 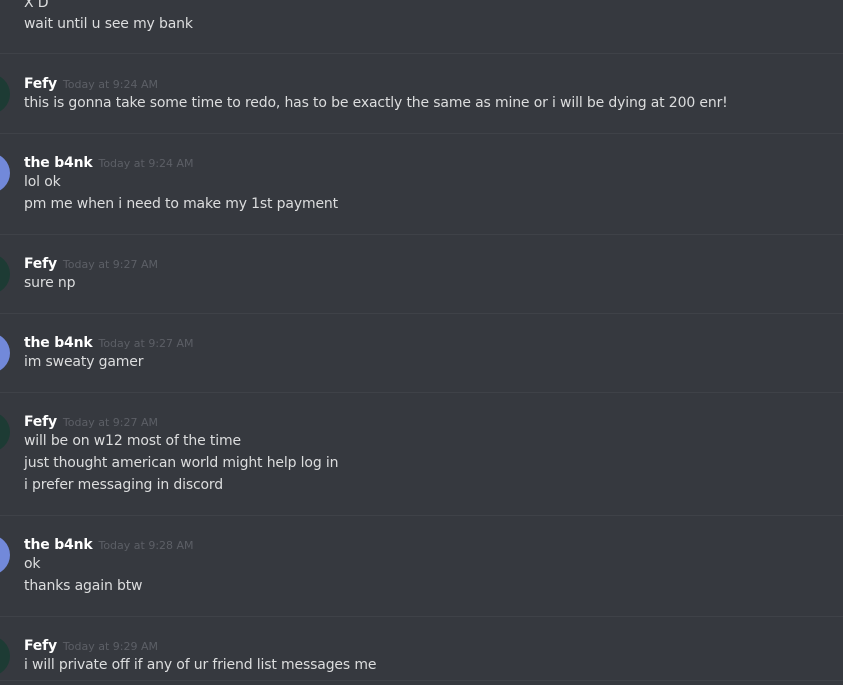 I want to click on message-line: wait until u see my bank, so click(x=108, y=24).